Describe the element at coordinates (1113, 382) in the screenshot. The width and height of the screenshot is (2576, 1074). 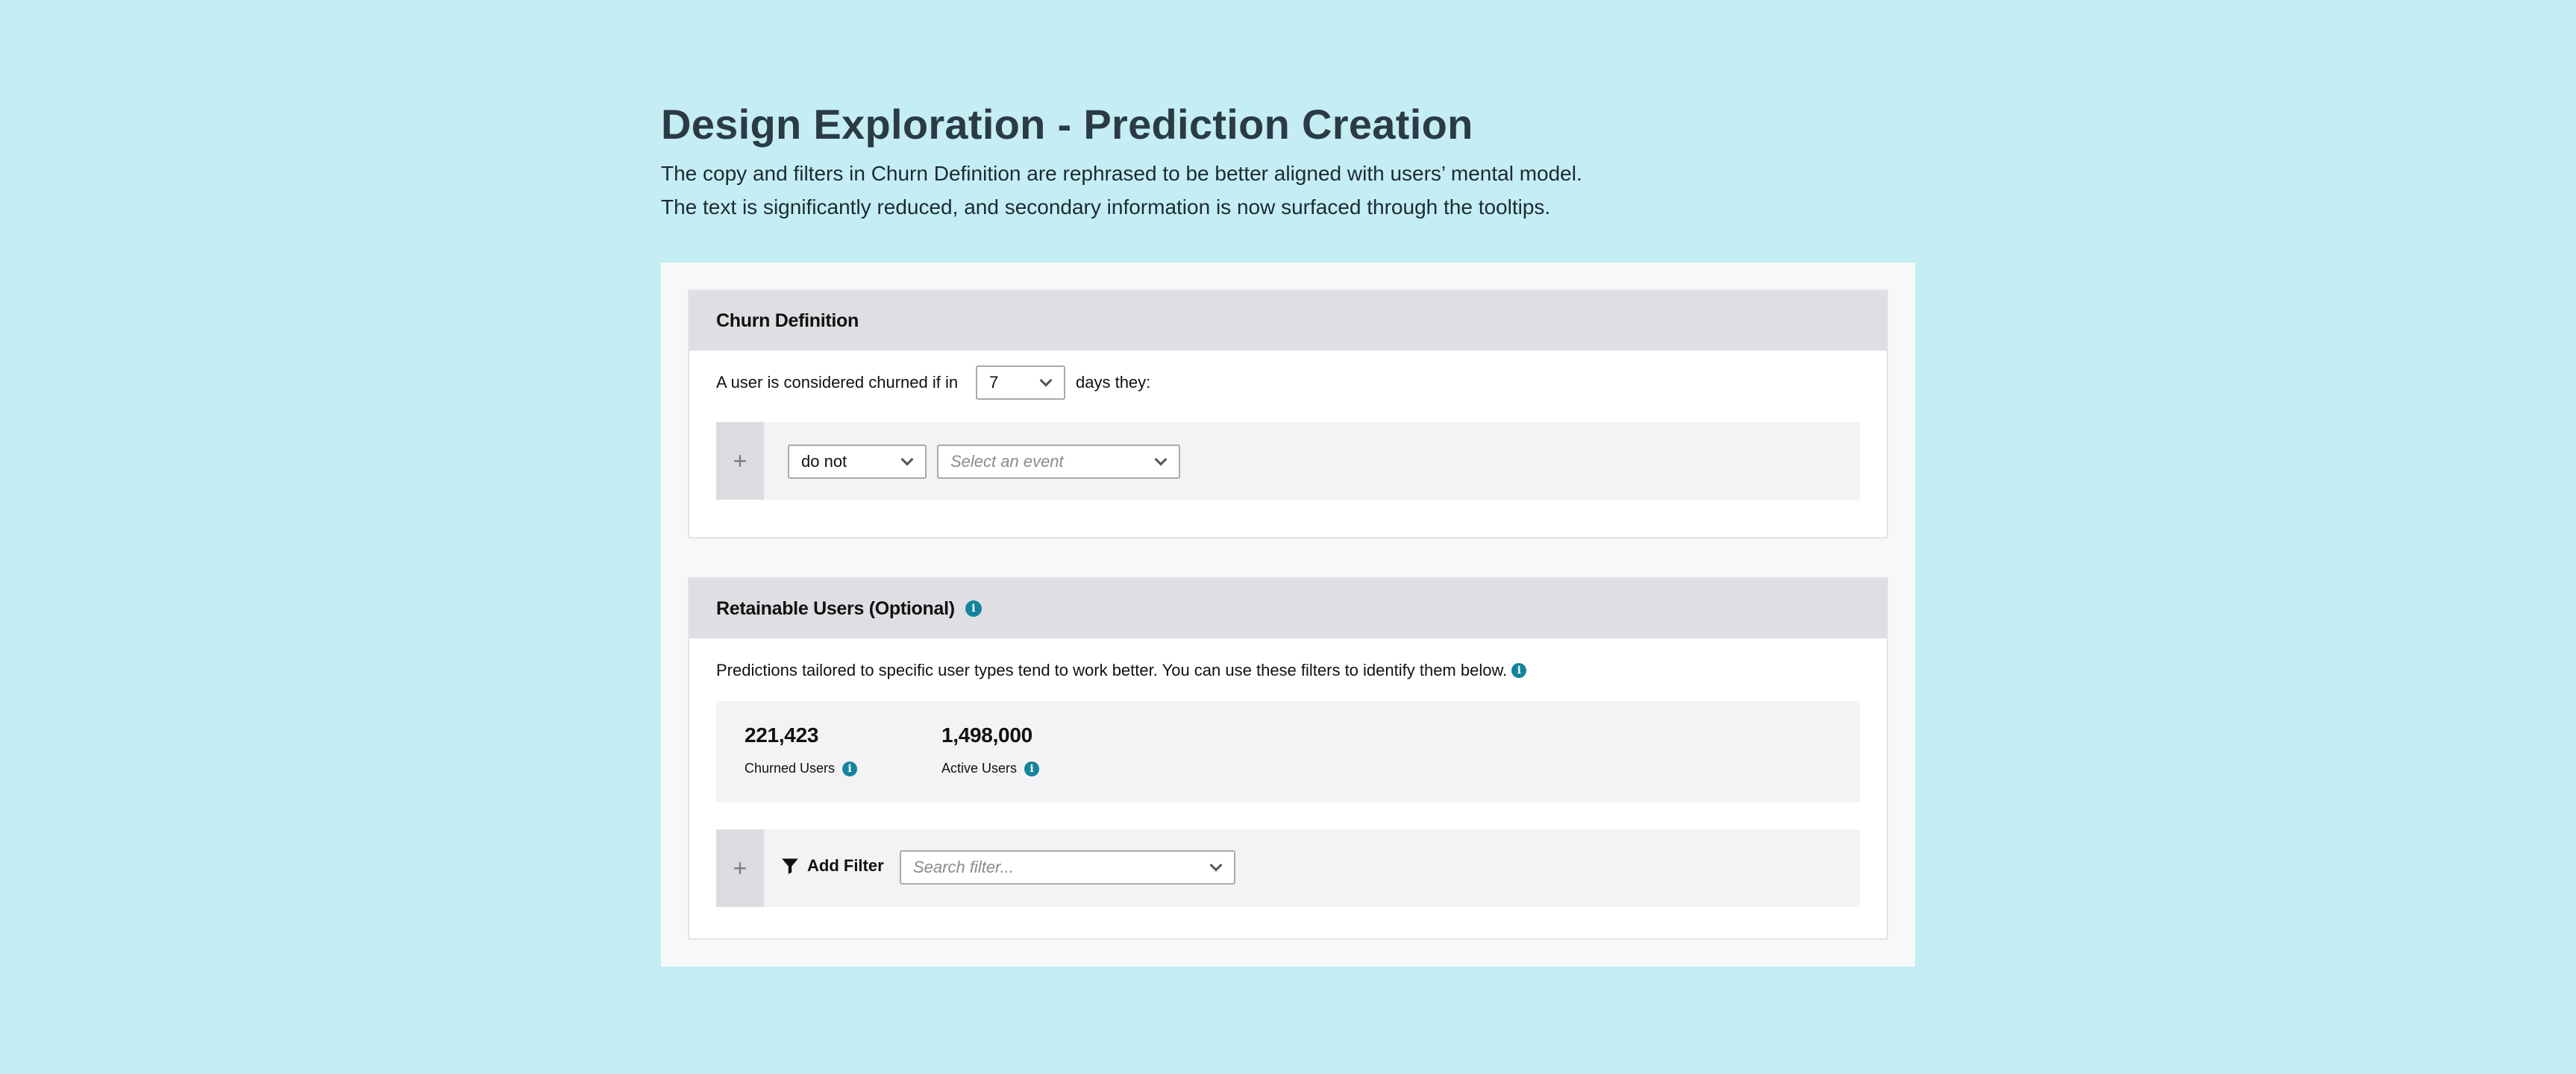
I see `churn-sentence-suffix: days they:` at that location.